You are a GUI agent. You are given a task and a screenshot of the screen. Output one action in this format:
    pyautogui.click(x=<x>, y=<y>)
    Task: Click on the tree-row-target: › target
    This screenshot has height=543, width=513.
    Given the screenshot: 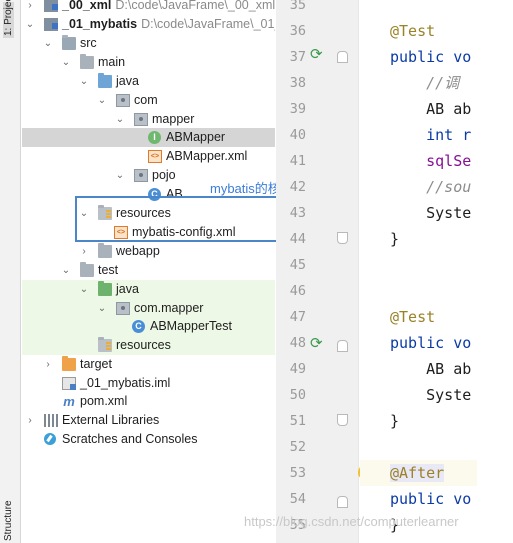 What is the action you would take?
    pyautogui.click(x=148, y=364)
    